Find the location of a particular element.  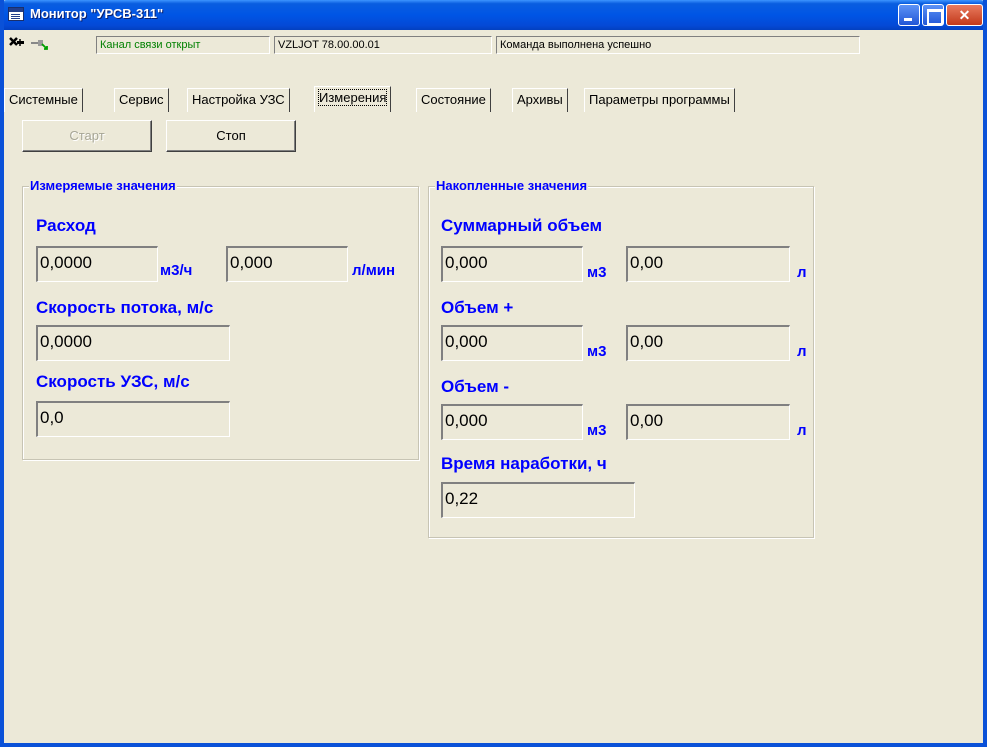

velocity-field: 0,0000 is located at coordinates (133, 343).